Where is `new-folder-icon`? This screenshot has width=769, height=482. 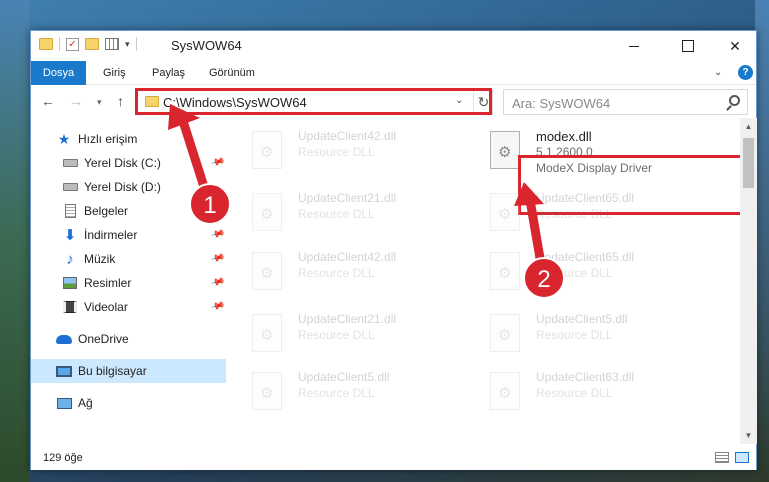 new-folder-icon is located at coordinates (92, 44).